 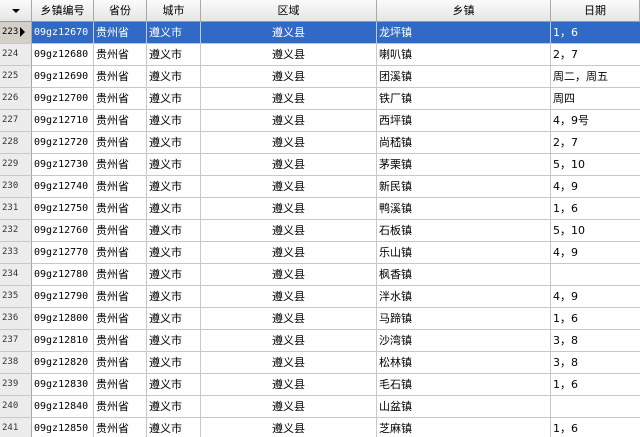 I want to click on table-row: 223 09gz12670 贵州省 遵义市 遵义县 龙坪镇 1，6, so click(x=320, y=33).